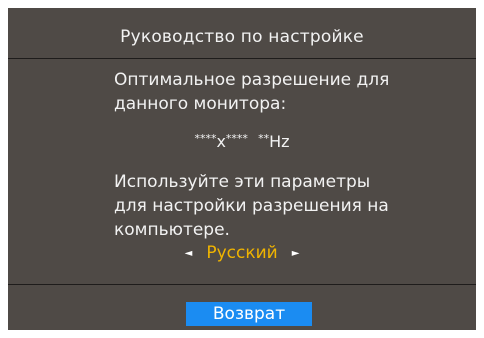 The width and height of the screenshot is (484, 338). Describe the element at coordinates (264, 138) in the screenshot. I see `refresh-rate-masked: **` at that location.